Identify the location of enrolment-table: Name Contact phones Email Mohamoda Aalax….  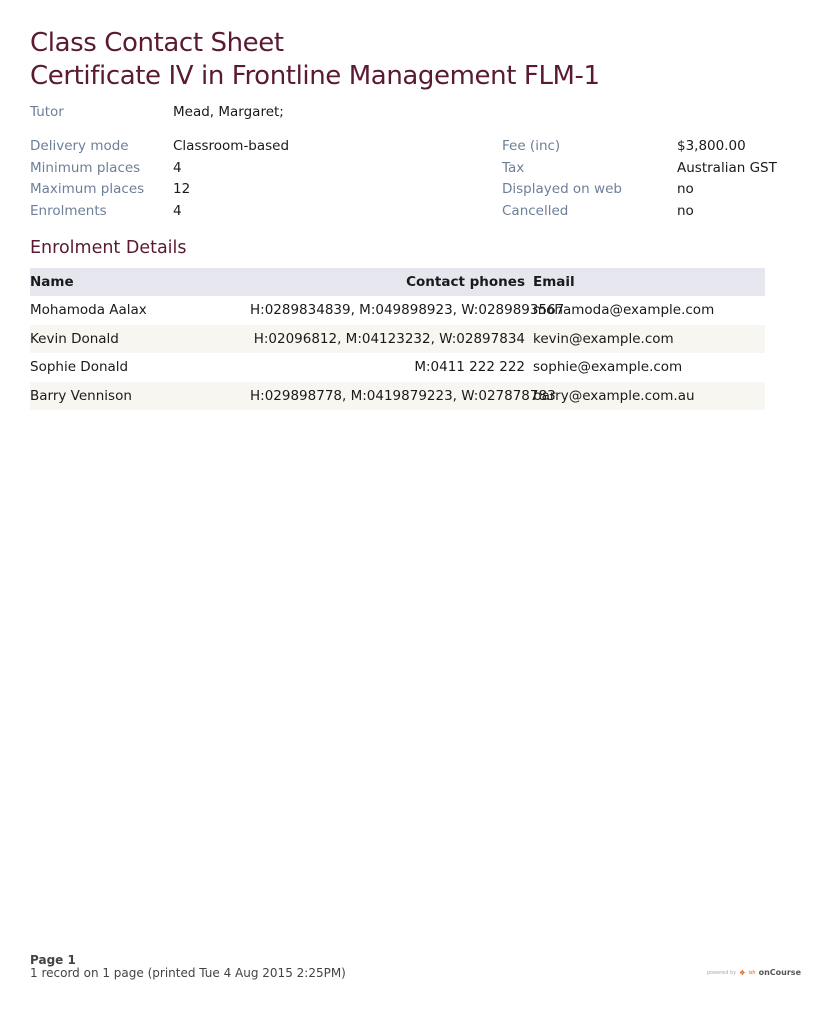
(397, 339).